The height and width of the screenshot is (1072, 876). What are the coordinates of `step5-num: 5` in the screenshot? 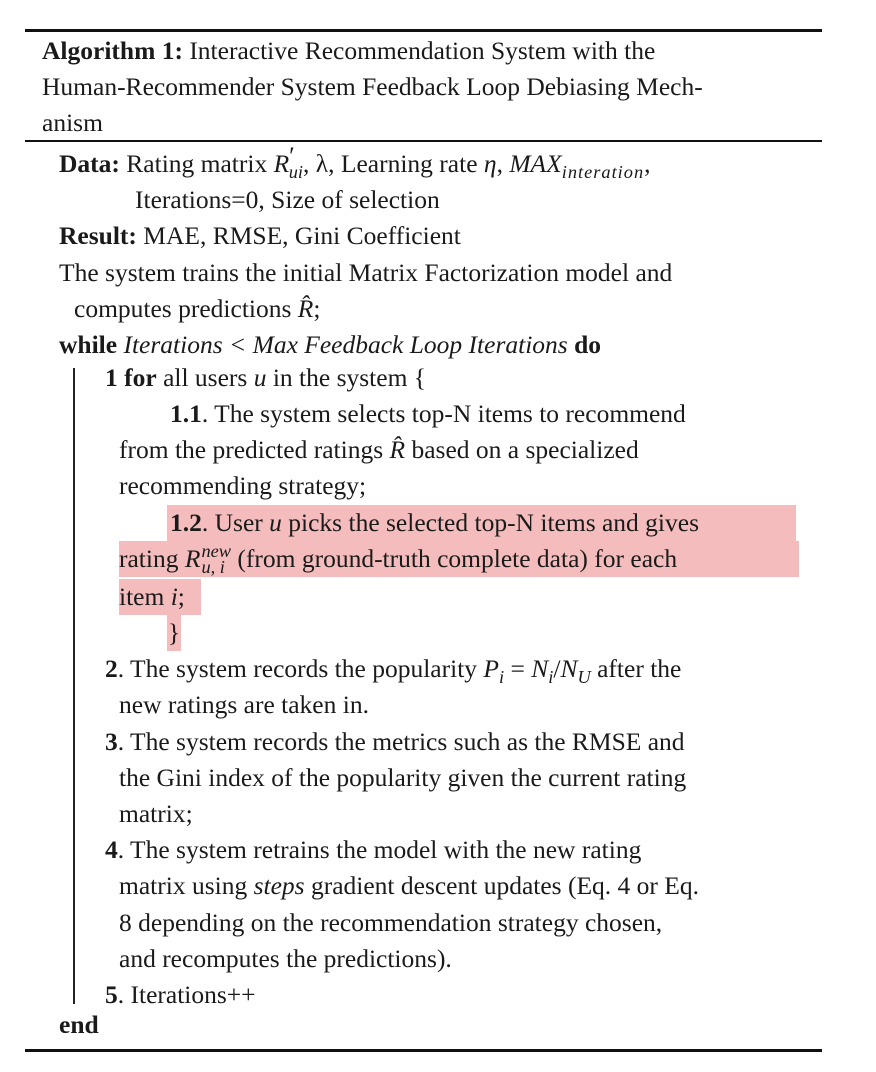 It's located at (111, 994).